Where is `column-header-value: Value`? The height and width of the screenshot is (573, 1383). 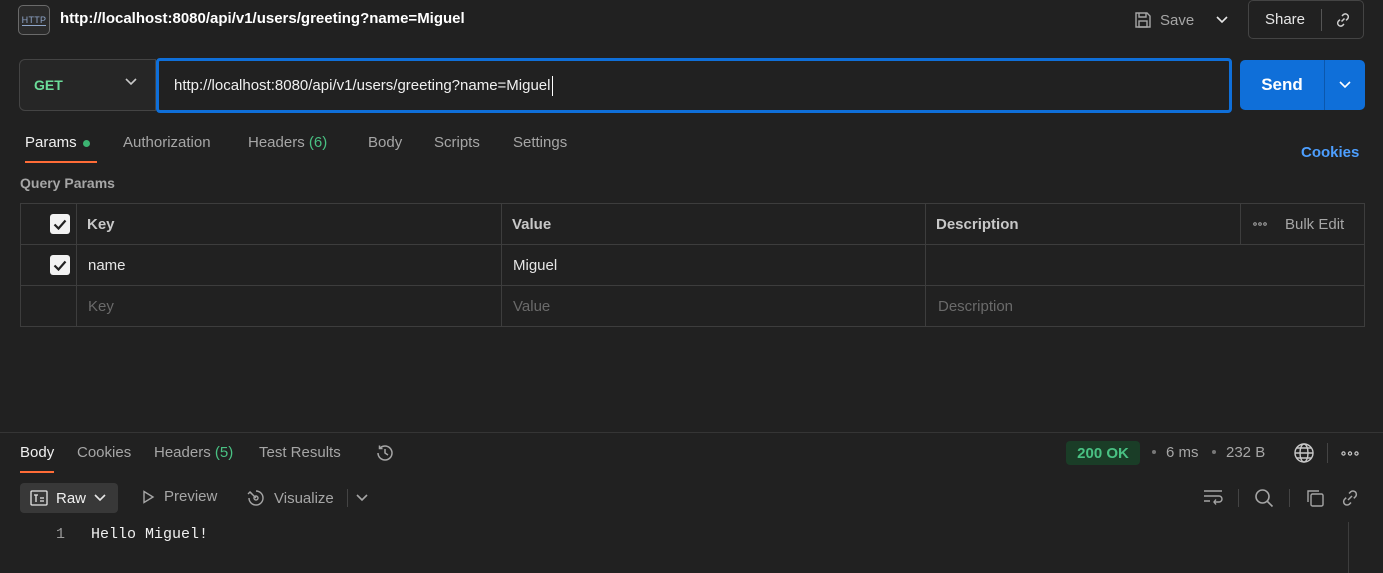
column-header-value: Value is located at coordinates (532, 224).